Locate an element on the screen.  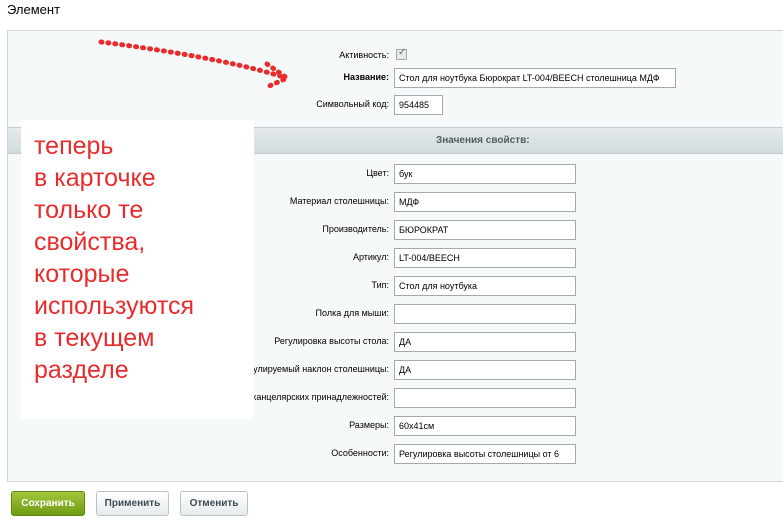
property-label: Особенности: is located at coordinates (360, 453).